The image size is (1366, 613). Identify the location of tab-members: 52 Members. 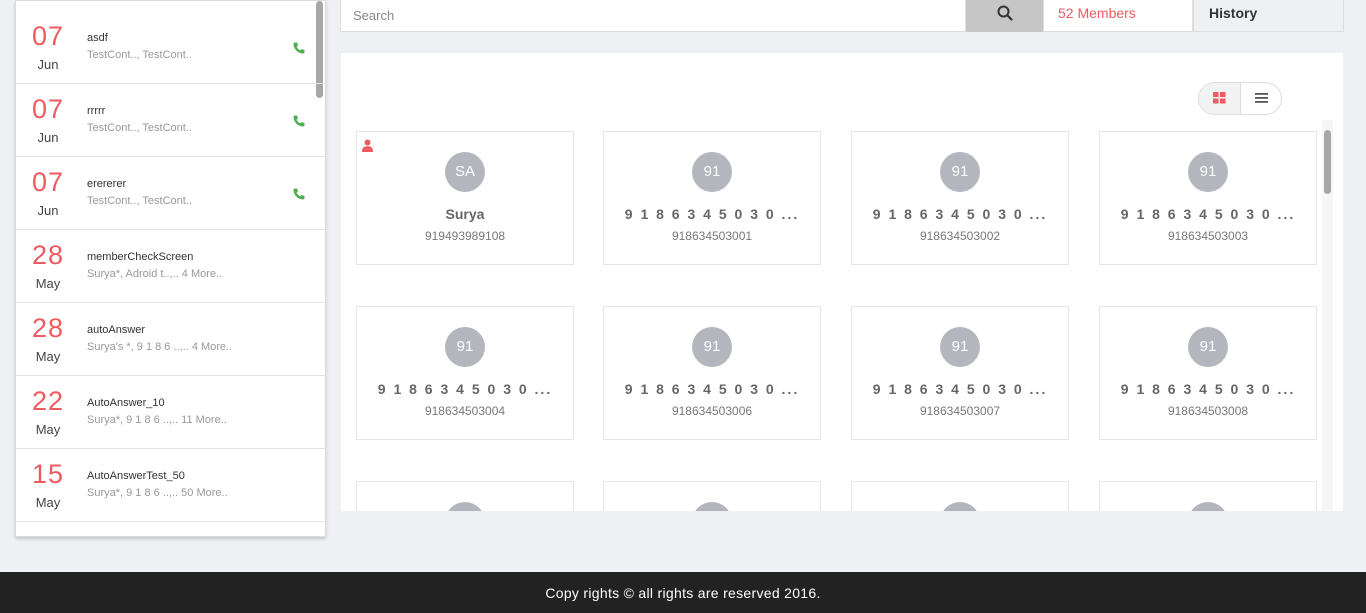
(1118, 16).